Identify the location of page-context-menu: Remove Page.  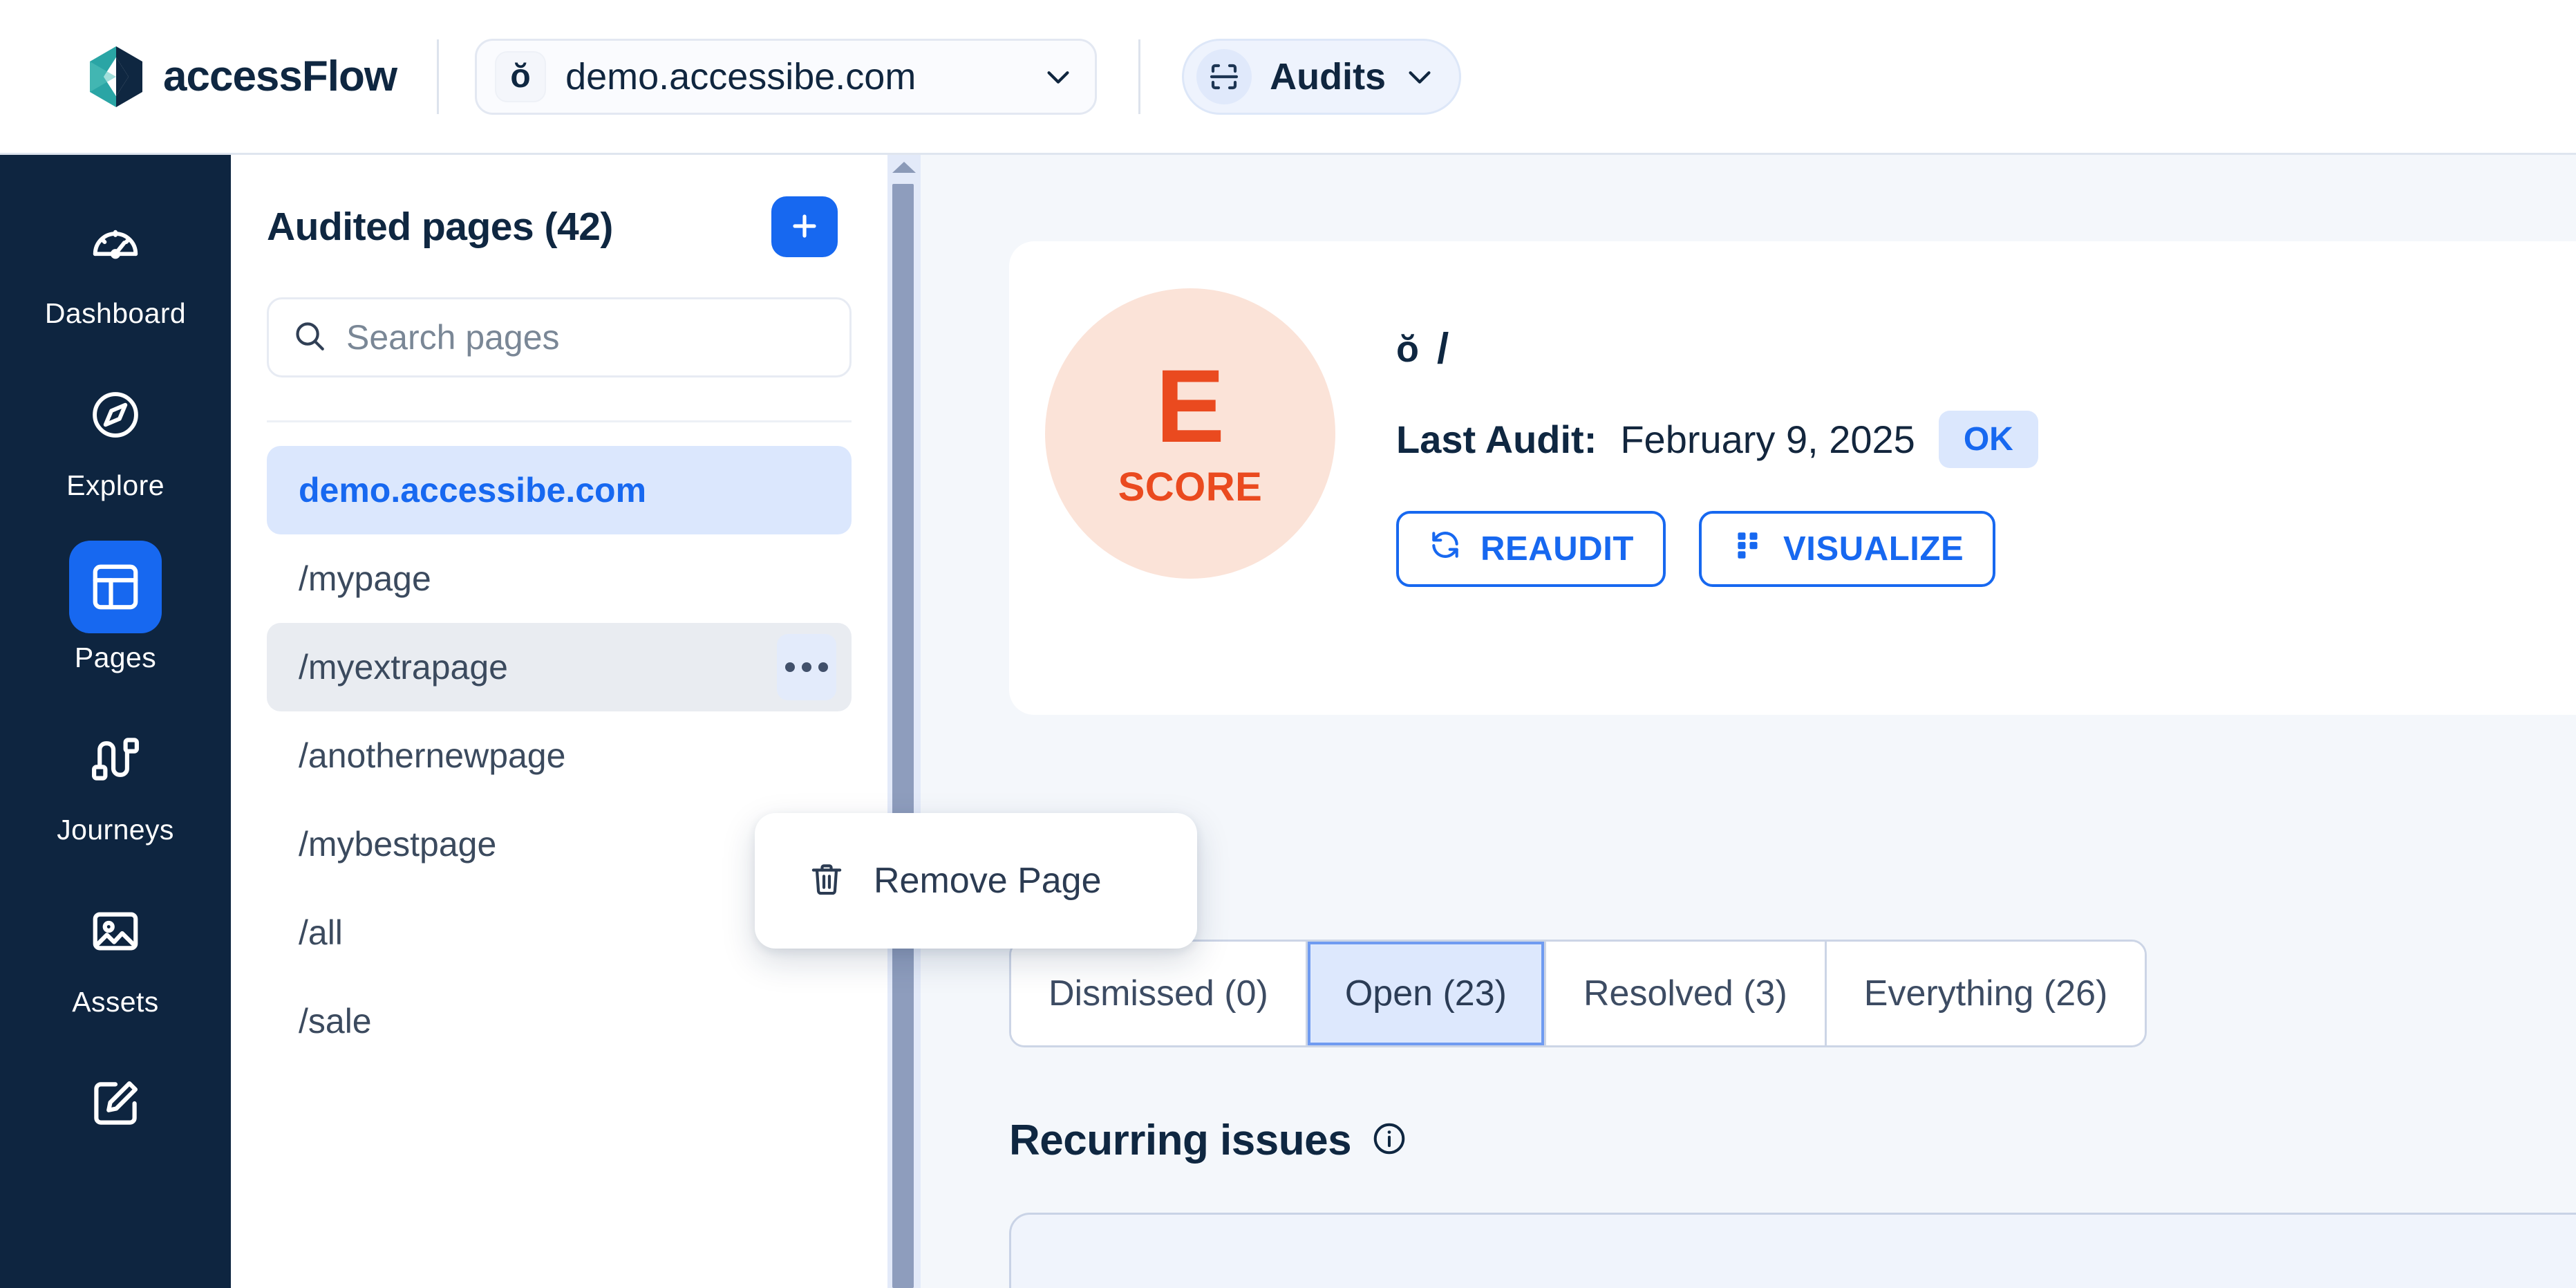
(976, 881).